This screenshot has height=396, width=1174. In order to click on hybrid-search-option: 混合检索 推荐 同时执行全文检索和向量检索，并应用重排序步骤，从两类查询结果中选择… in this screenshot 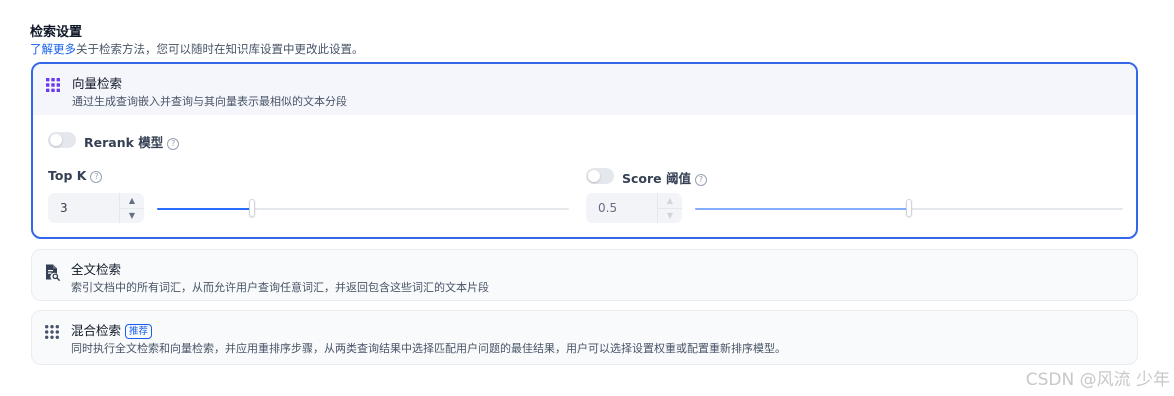, I will do `click(584, 337)`.